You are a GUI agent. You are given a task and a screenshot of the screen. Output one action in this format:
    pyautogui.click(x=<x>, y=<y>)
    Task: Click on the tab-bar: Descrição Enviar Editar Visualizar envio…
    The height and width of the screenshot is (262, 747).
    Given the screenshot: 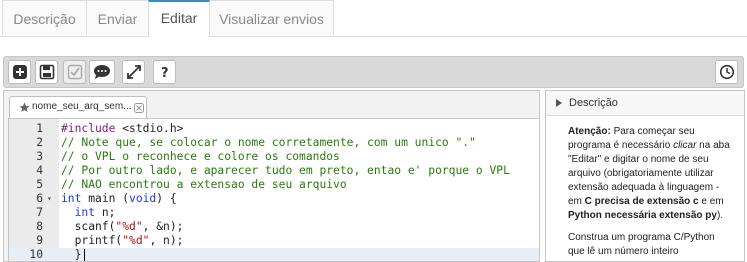 What is the action you would take?
    pyautogui.click(x=373, y=18)
    